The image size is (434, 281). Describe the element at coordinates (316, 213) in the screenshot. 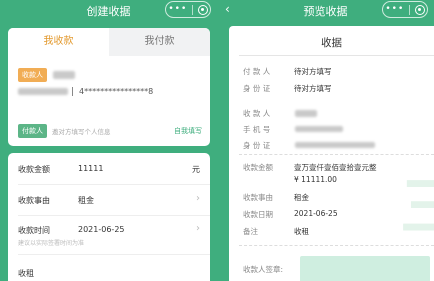

I see `date-value: 2021-06-25` at that location.